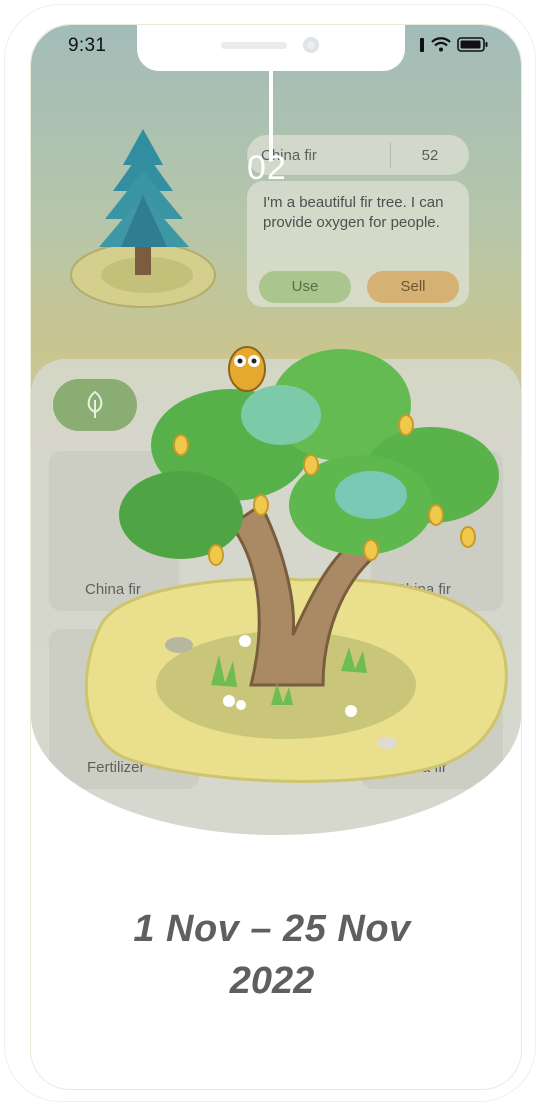 The image size is (544, 1108). Describe the element at coordinates (87, 45) in the screenshot. I see `status-time: 9:31` at that location.